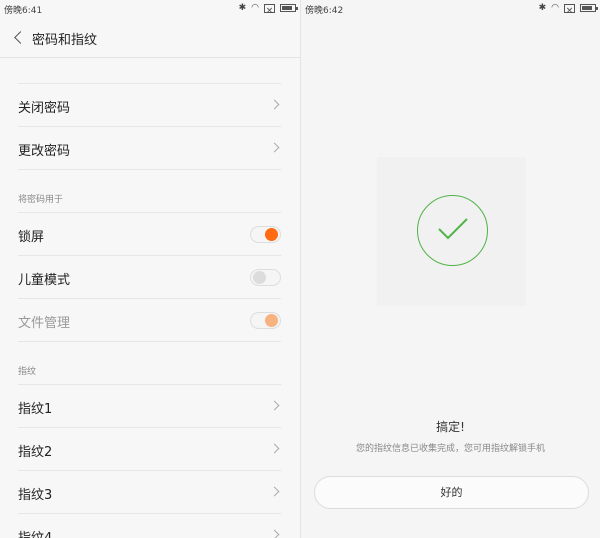  I want to click on row-label: 指纹2, so click(35, 452).